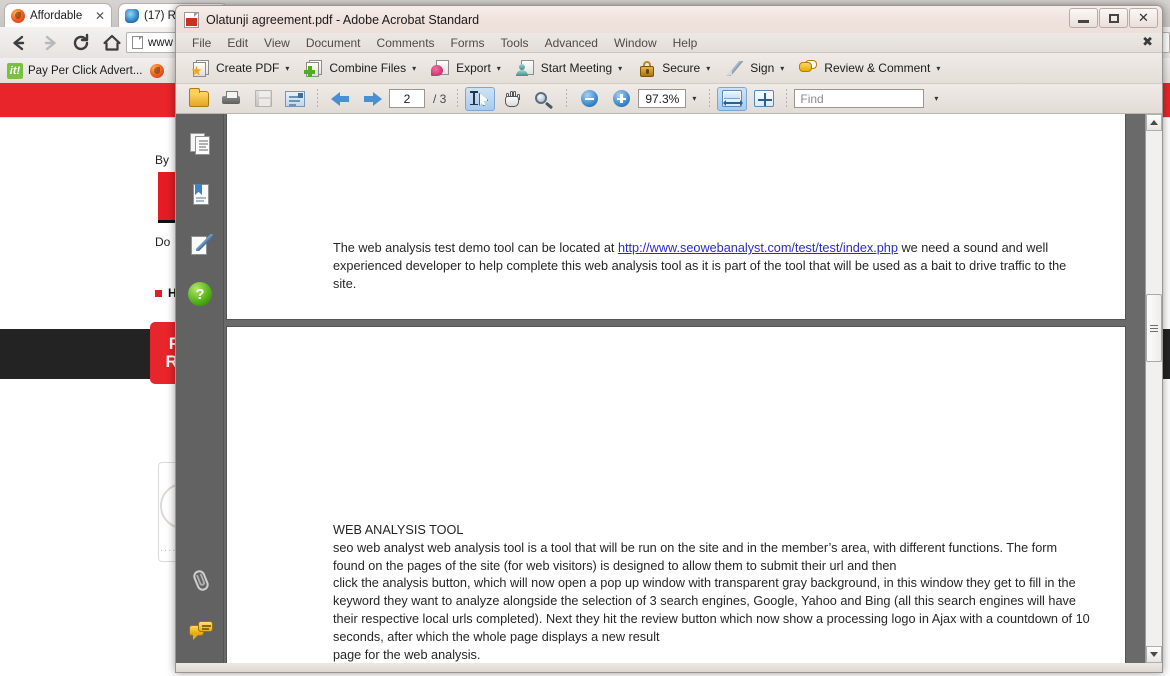 The height and width of the screenshot is (676, 1170). Describe the element at coordinates (936, 98) in the screenshot. I see `find-chevron-down-icon: ▾` at that location.